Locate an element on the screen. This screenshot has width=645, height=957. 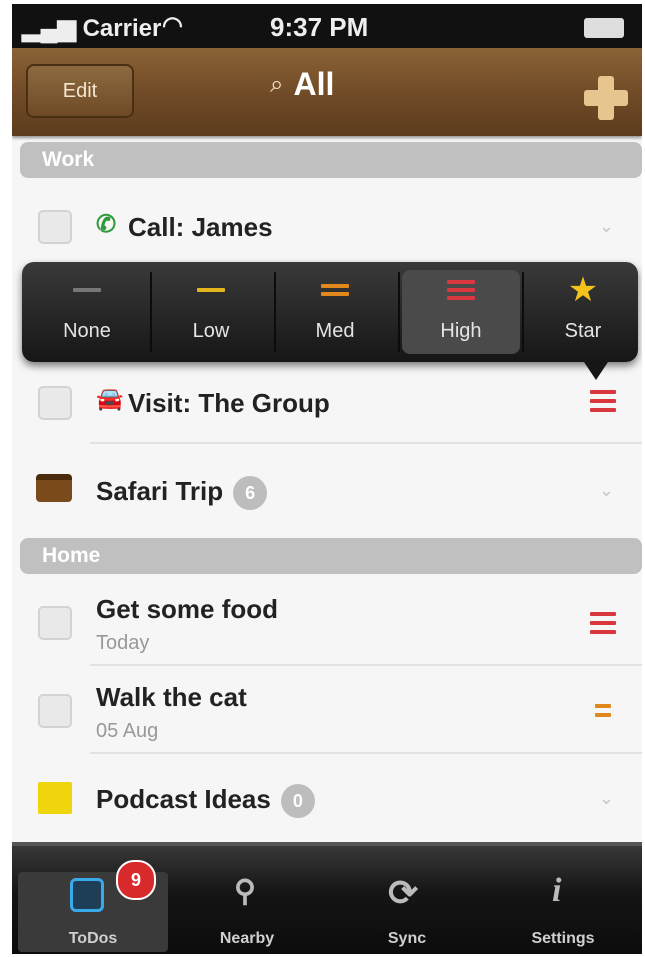
info-icon: i is located at coordinates (557, 890).